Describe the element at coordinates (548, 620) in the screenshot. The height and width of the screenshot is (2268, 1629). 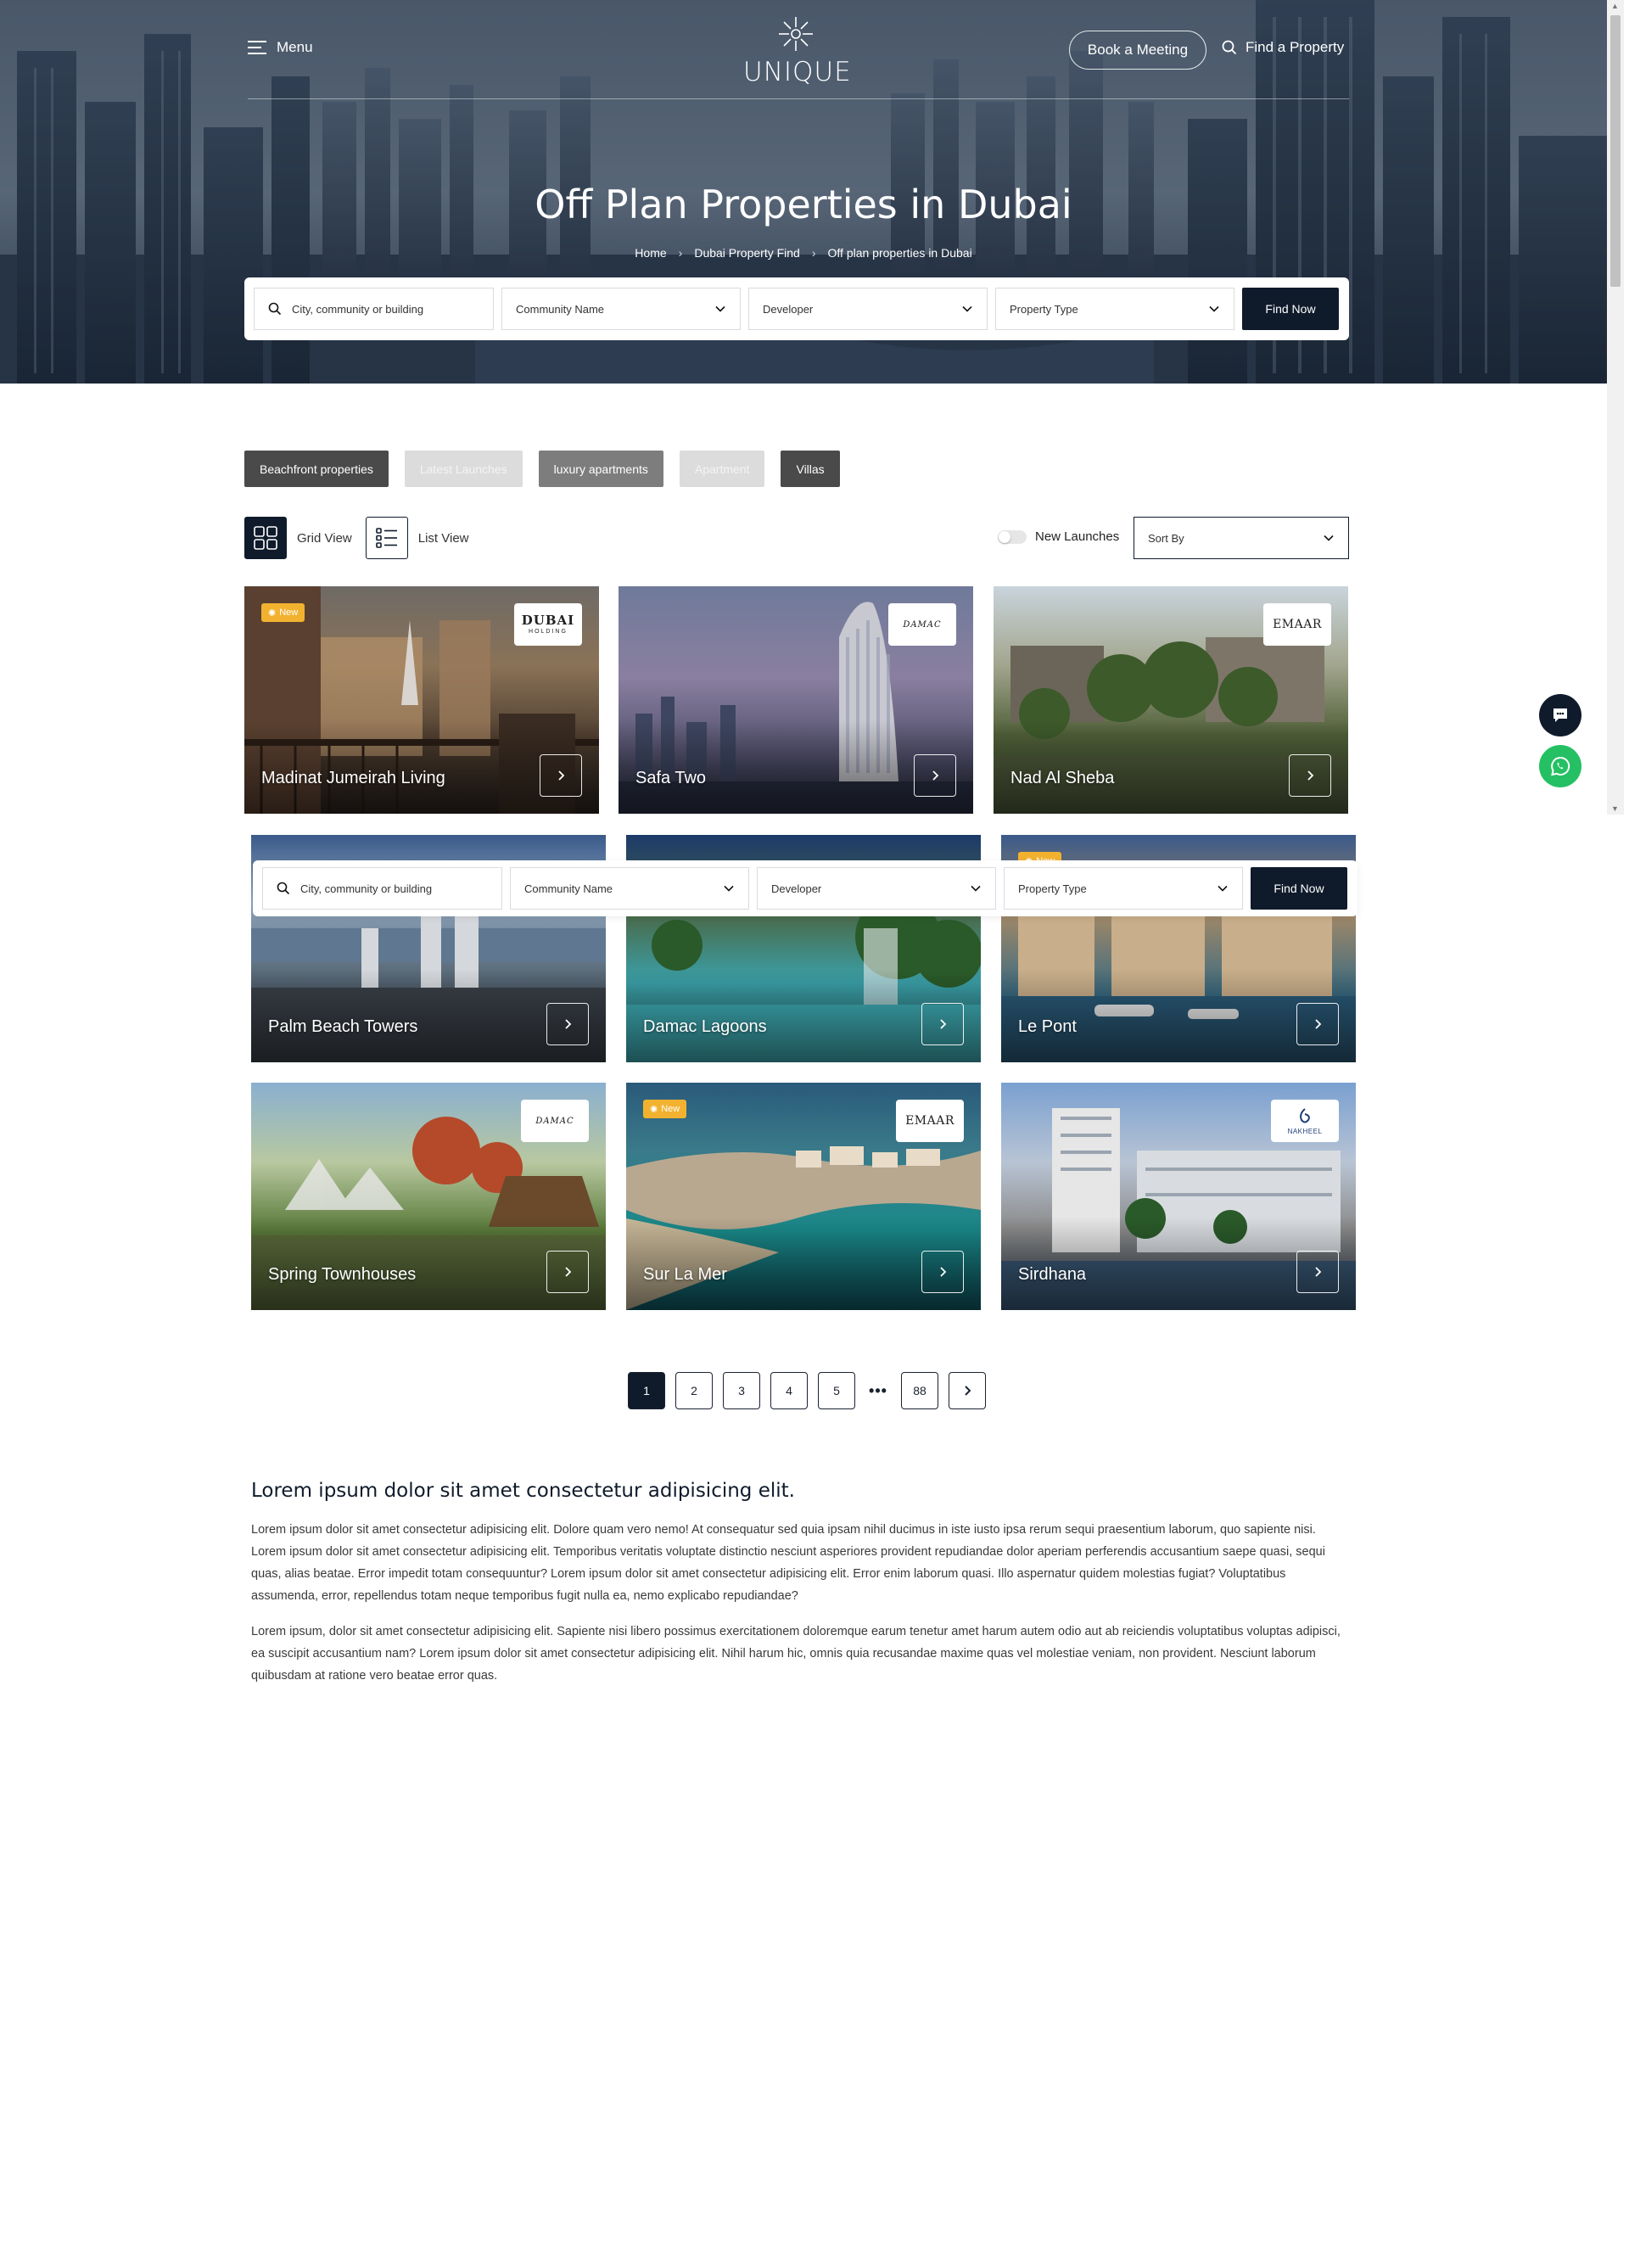
I see `developer-logo-text: DUBAI` at that location.